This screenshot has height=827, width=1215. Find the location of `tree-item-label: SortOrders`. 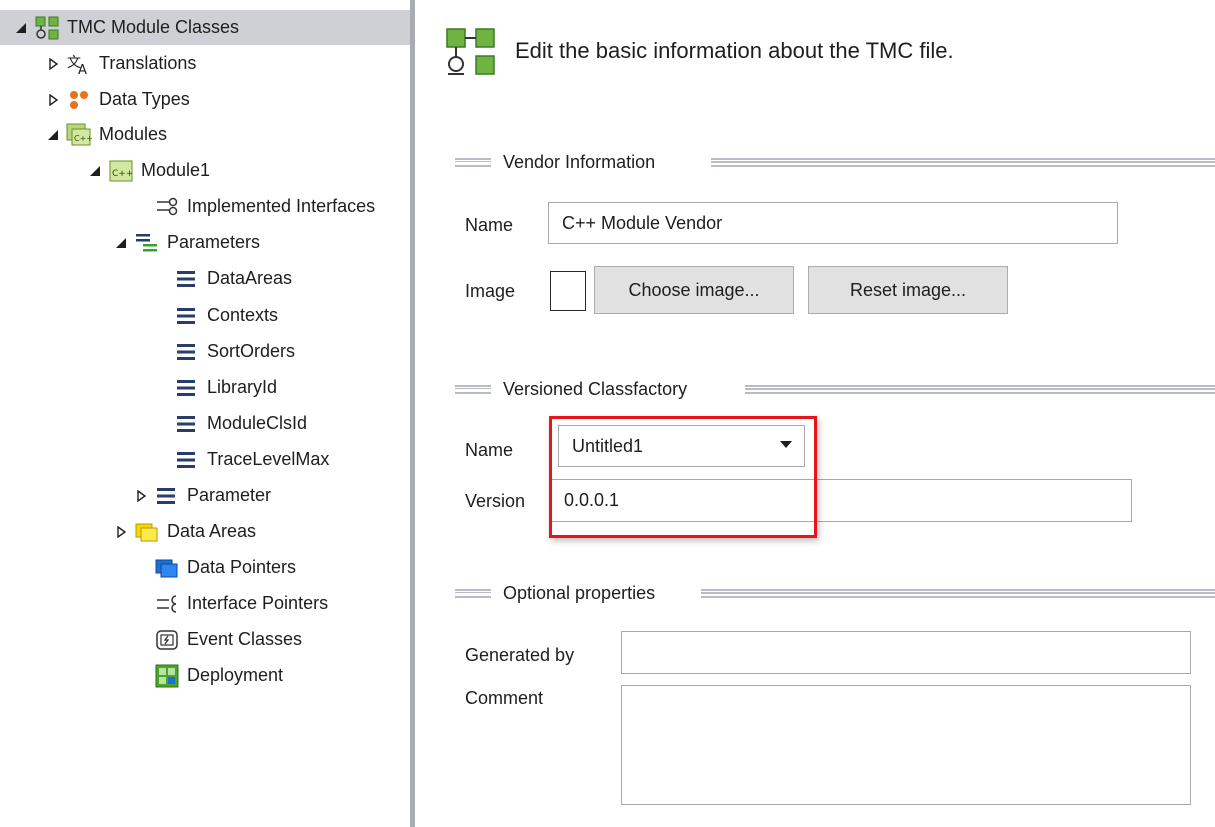

tree-item-label: SortOrders is located at coordinates (251, 351).